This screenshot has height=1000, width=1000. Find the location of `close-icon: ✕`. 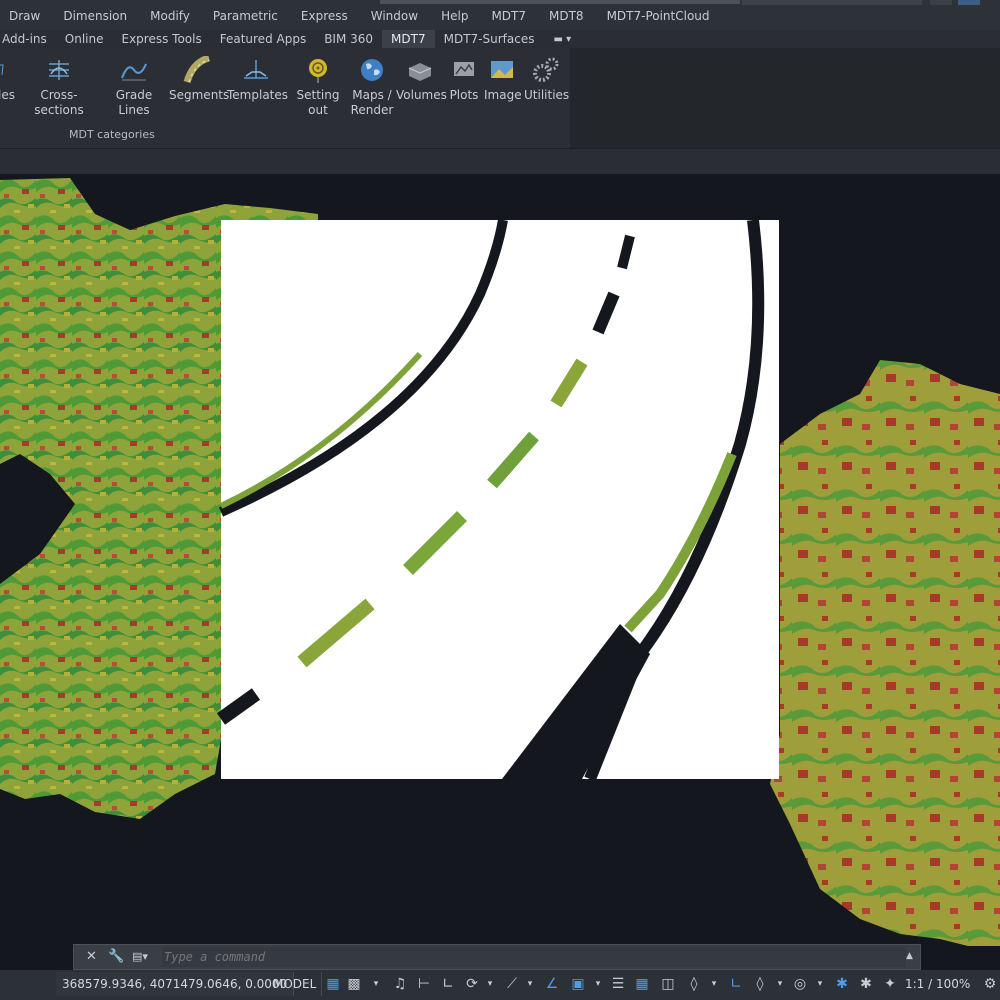

close-icon: ✕ is located at coordinates (91, 956).